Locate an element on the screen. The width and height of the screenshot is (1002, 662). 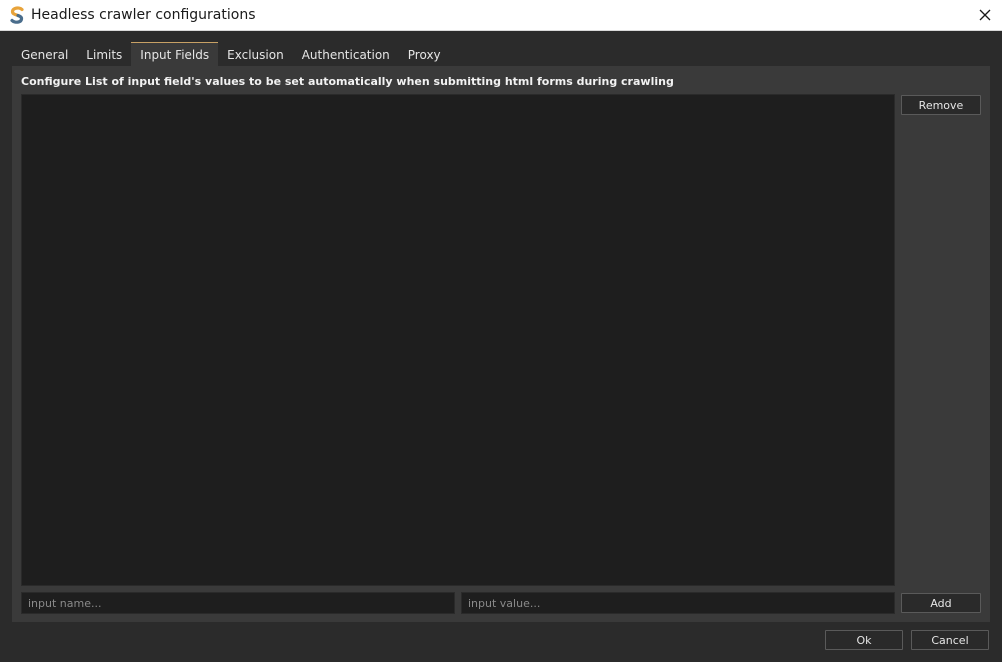
tab-general: General is located at coordinates (44, 54).